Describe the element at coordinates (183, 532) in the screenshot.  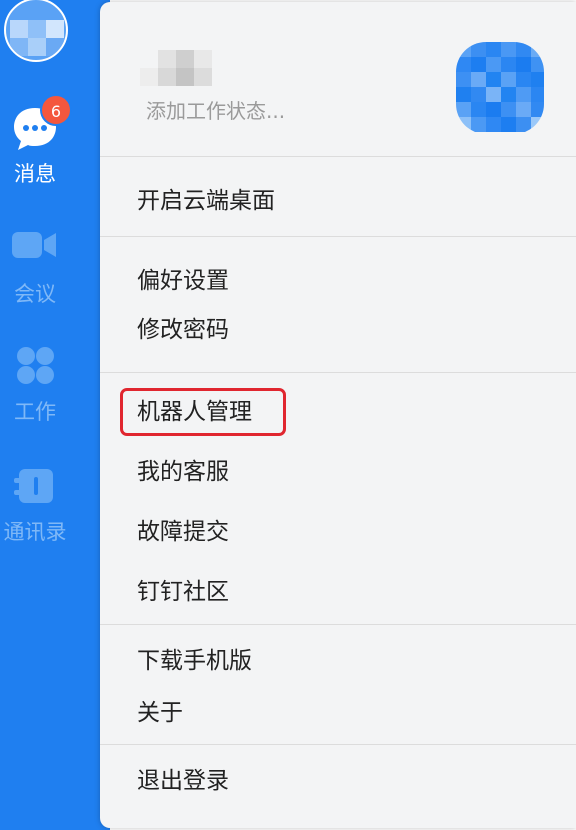
I see `menu-item-report-issue: 故障提交` at that location.